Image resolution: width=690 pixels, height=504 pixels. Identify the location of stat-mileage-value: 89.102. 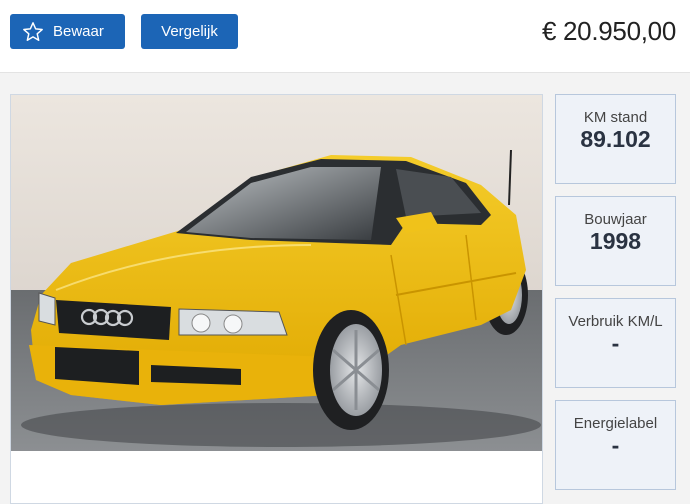
(615, 139).